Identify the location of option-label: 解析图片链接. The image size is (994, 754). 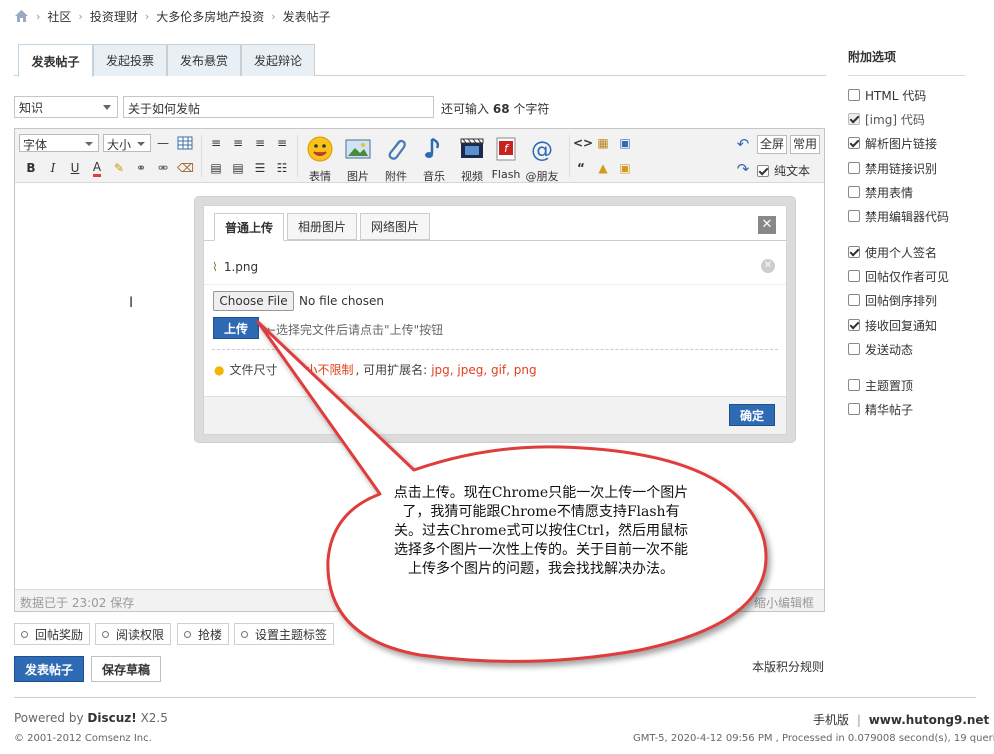
(901, 143).